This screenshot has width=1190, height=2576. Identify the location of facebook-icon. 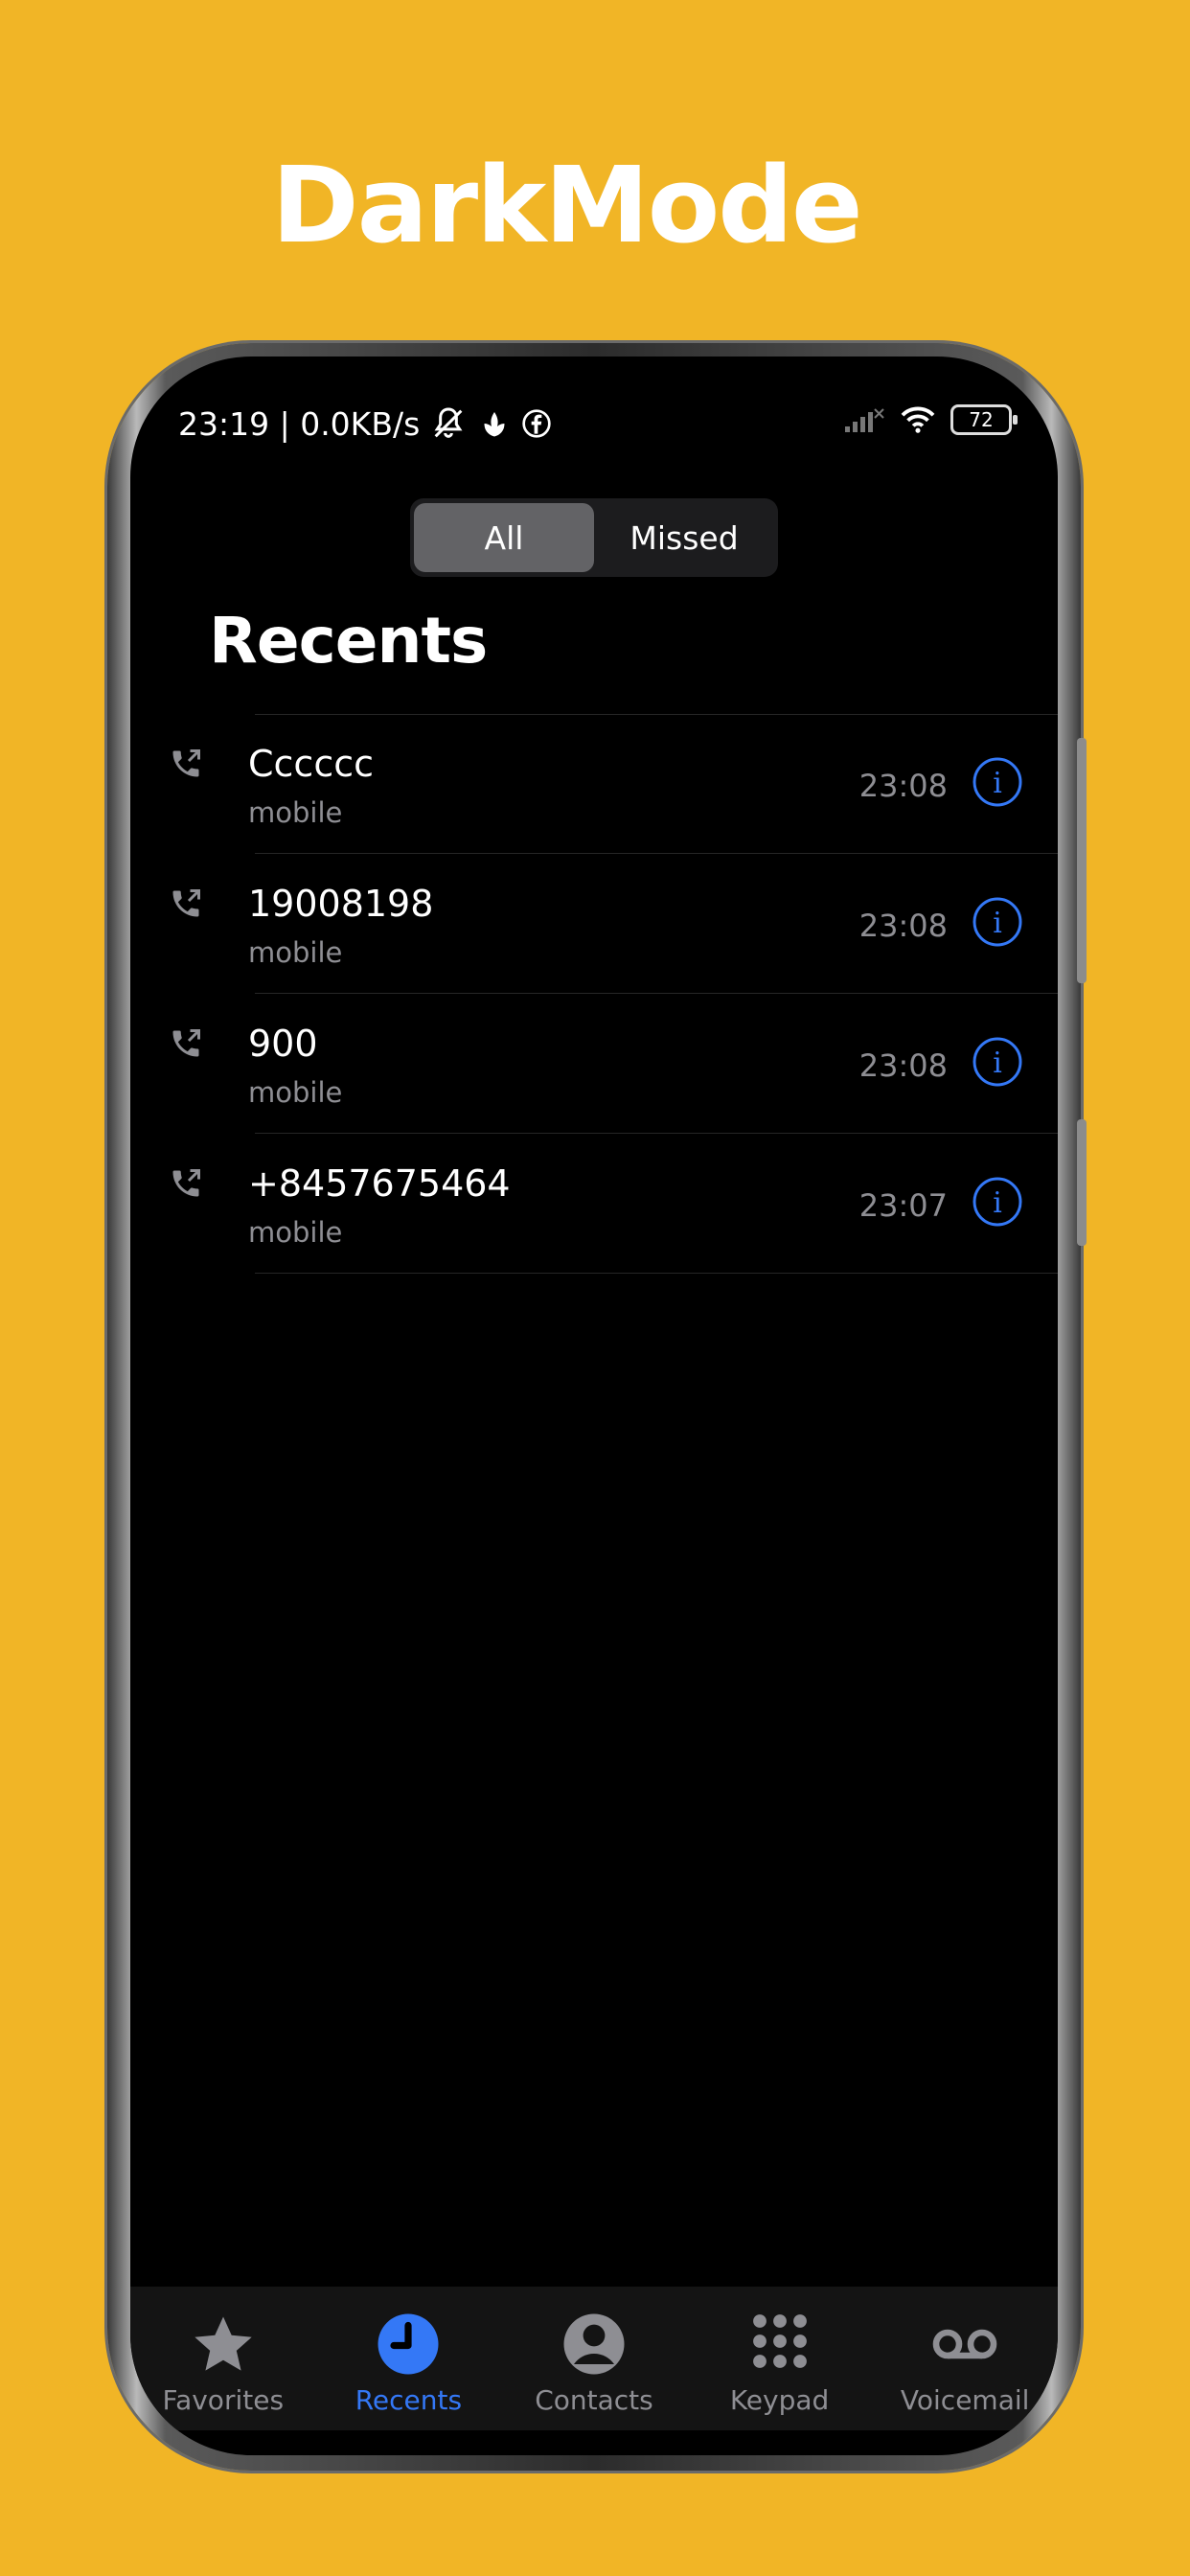
(537, 423).